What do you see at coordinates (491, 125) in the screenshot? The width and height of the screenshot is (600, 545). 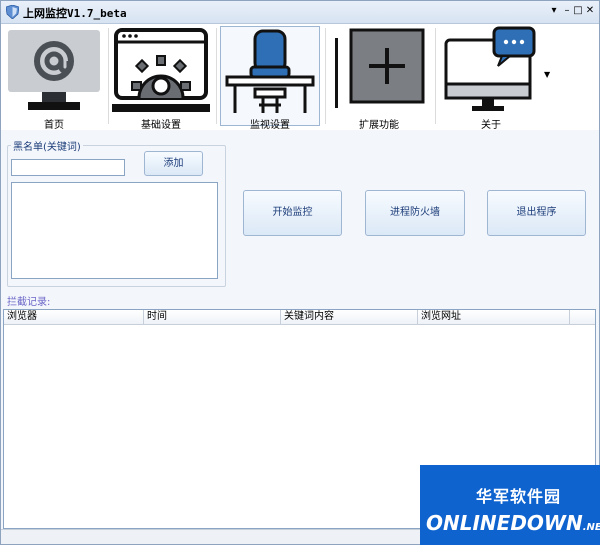 I see `toolbar-about-label: 关于` at bounding box center [491, 125].